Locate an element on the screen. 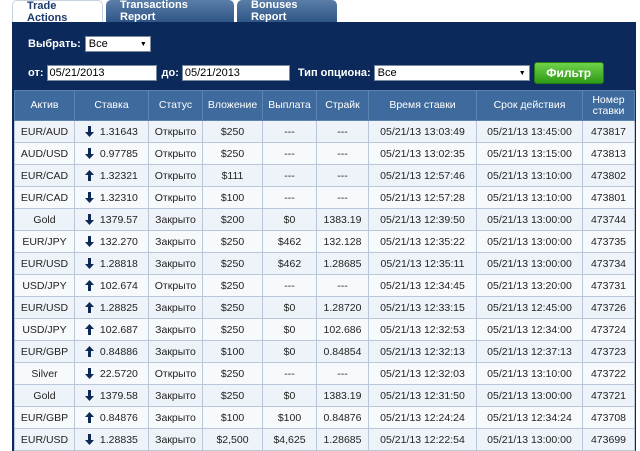 Image resolution: width=640 pixels, height=451 pixels. cell-bet-time: 05/21/13 12:35:11 is located at coordinates (422, 263).